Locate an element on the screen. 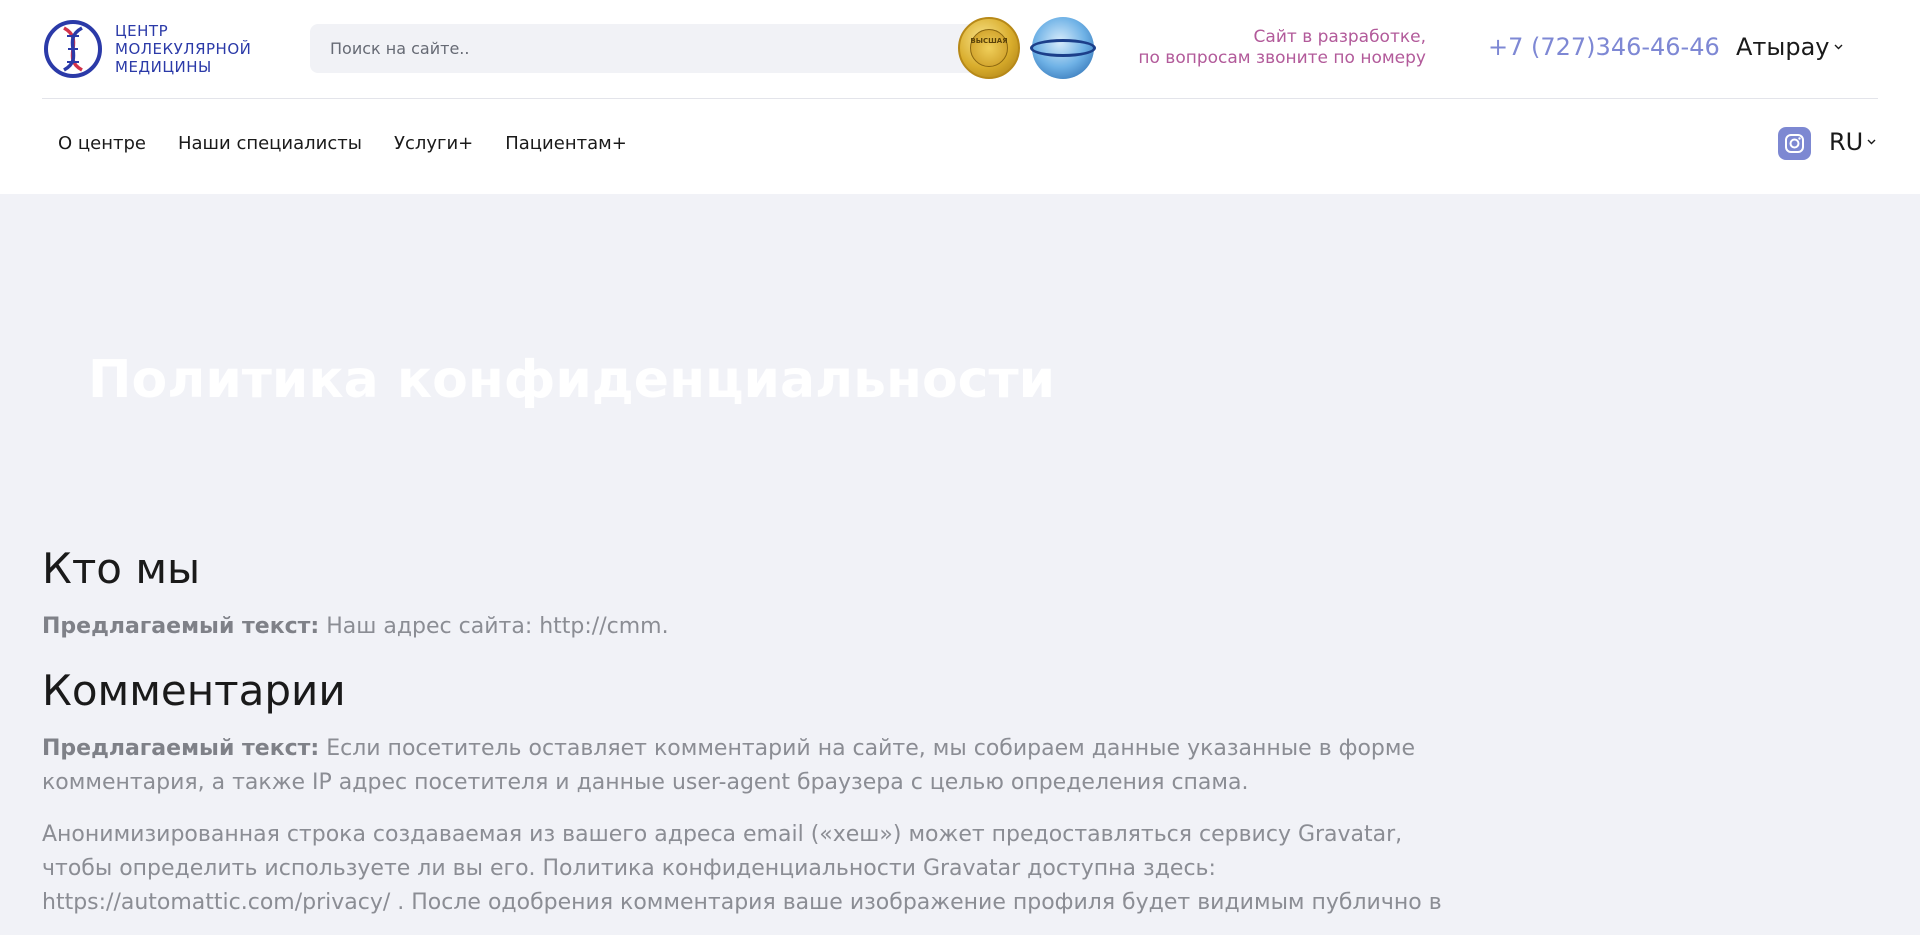 The height and width of the screenshot is (935, 1920). page-title: Политика конфиденциальности is located at coordinates (572, 380).